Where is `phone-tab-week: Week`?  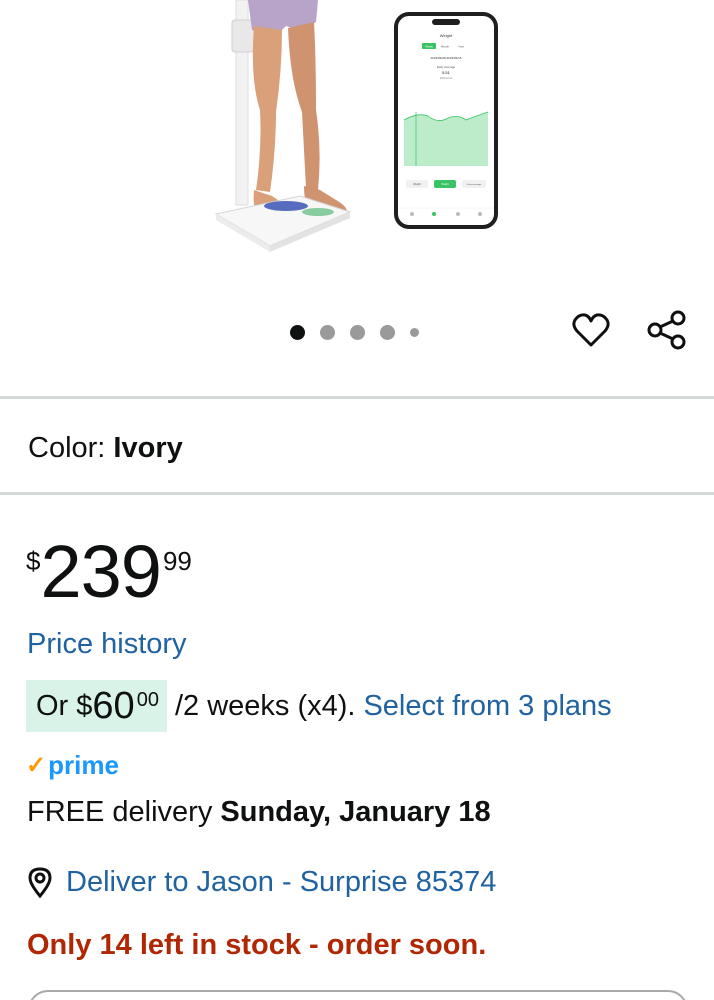 phone-tab-week: Week is located at coordinates (429, 47).